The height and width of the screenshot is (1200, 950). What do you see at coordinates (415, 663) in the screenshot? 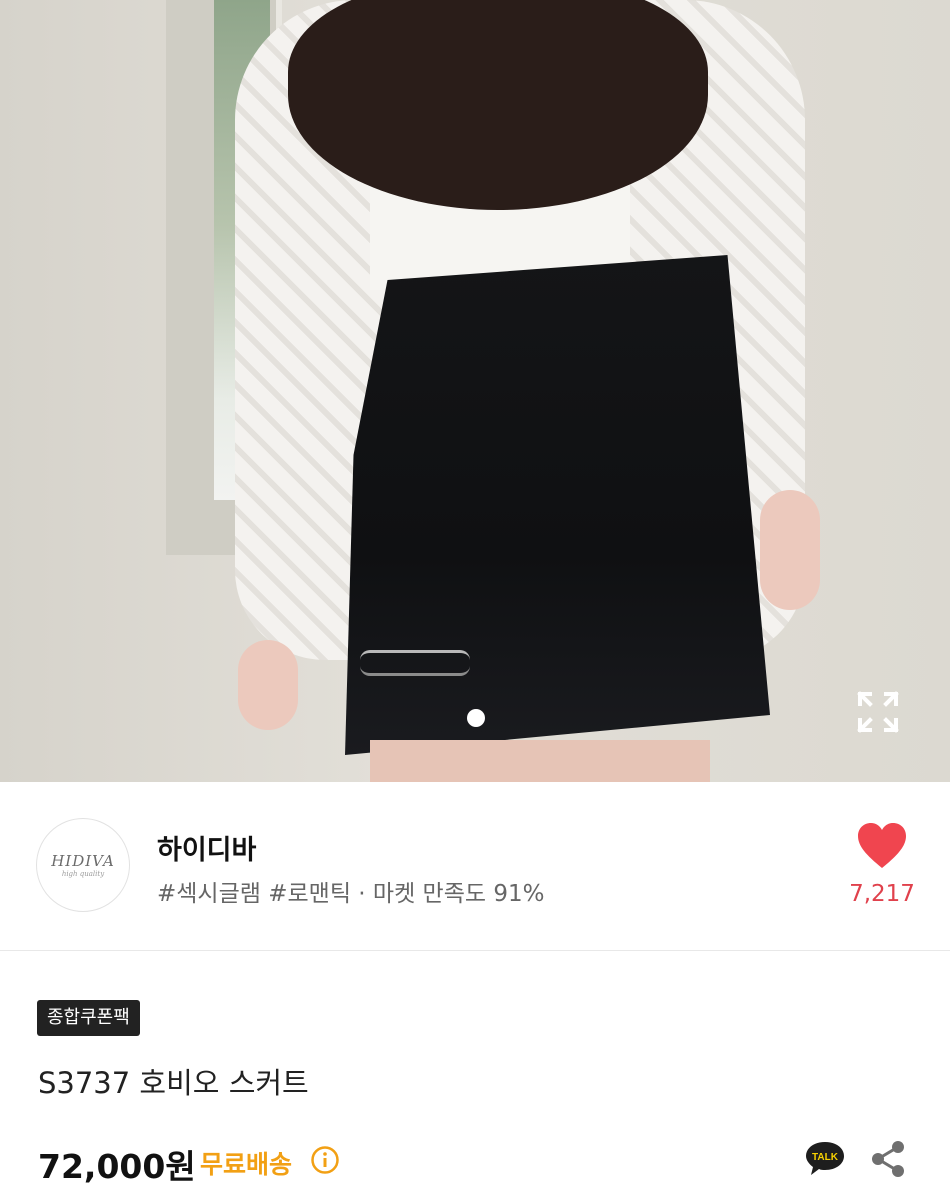
I see `photo-skirt-embroidery` at bounding box center [415, 663].